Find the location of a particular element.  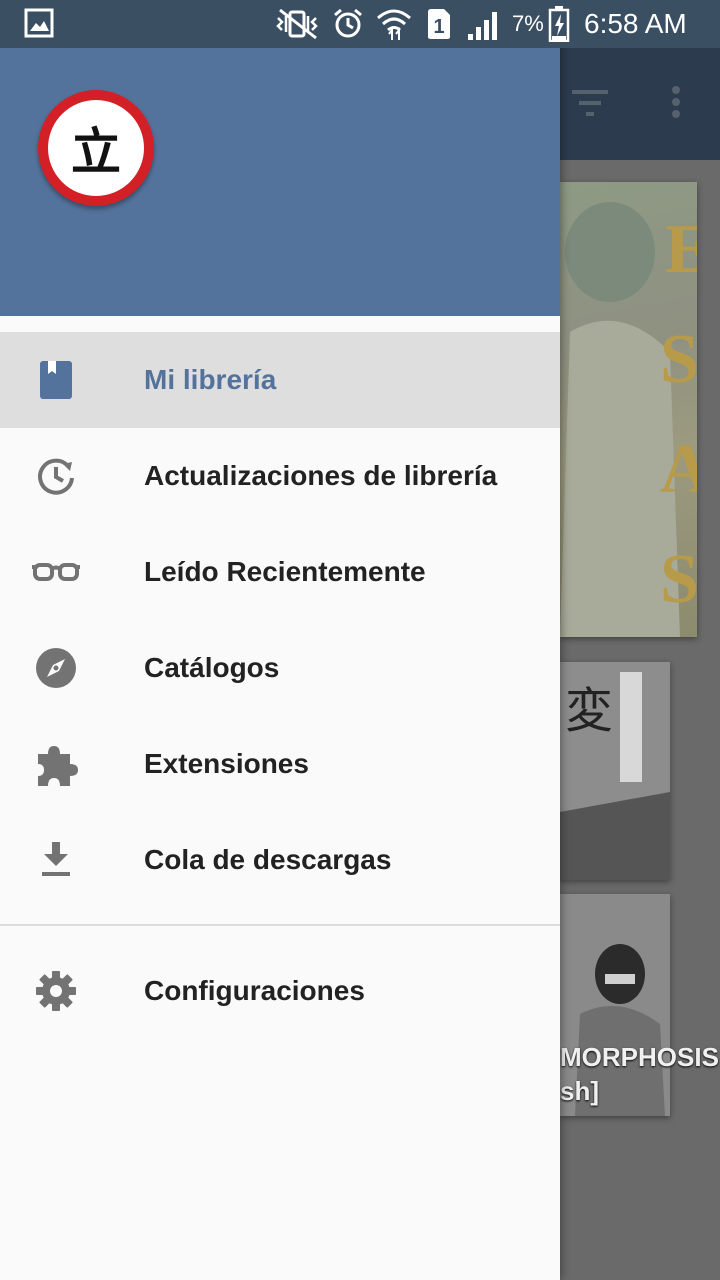

nav-item-label: Leído Recientemente is located at coordinates (285, 571).